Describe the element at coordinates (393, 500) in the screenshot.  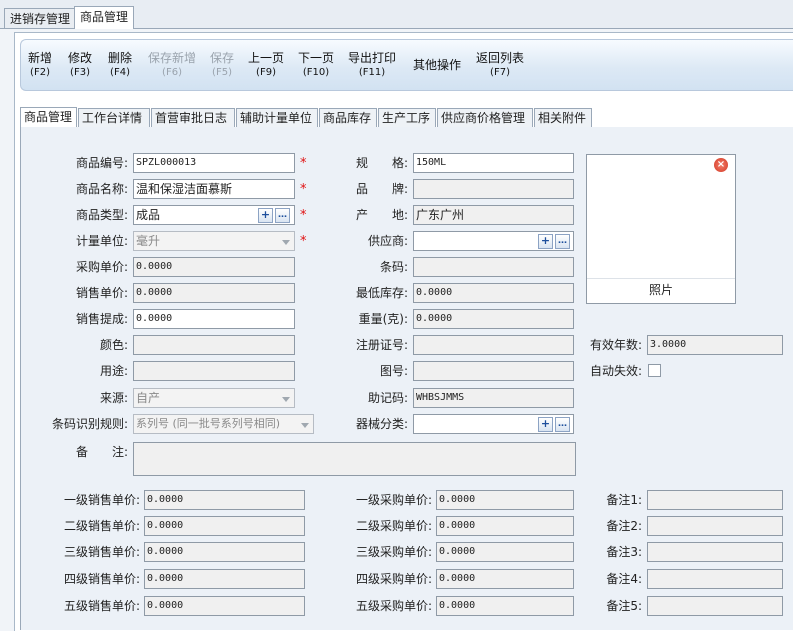
I see `purchase-price-1-label: 一级采购单价:` at that location.